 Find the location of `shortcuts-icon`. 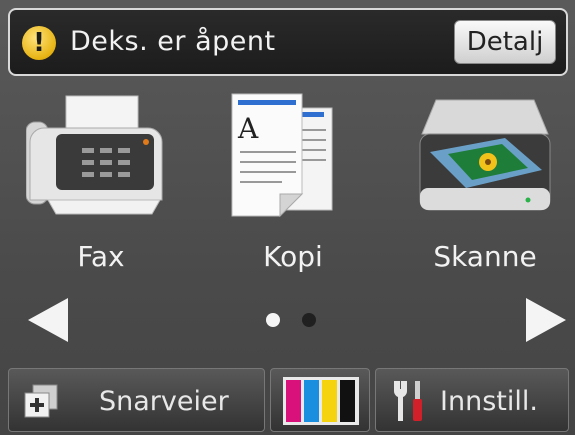

shortcuts-icon is located at coordinates (41, 401).